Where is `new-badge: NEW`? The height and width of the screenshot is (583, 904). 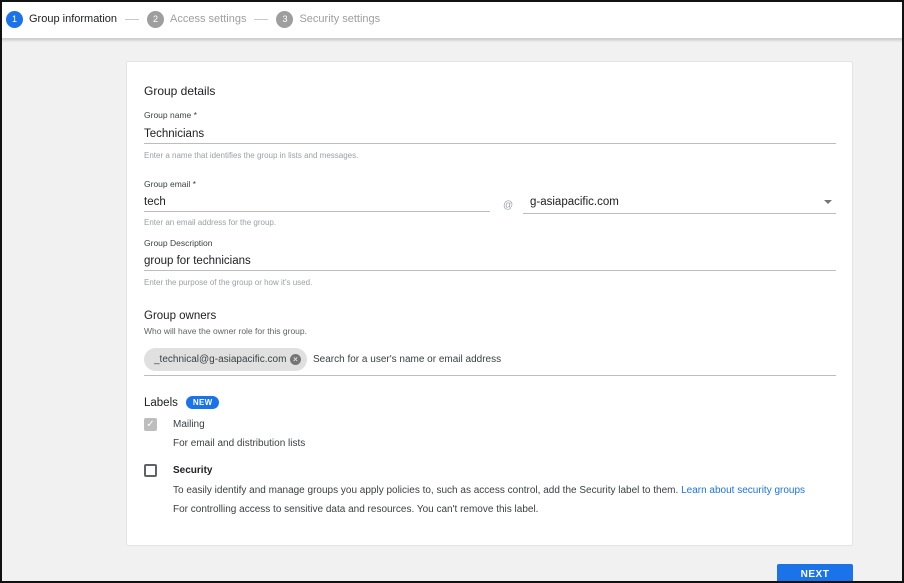 new-badge: NEW is located at coordinates (202, 402).